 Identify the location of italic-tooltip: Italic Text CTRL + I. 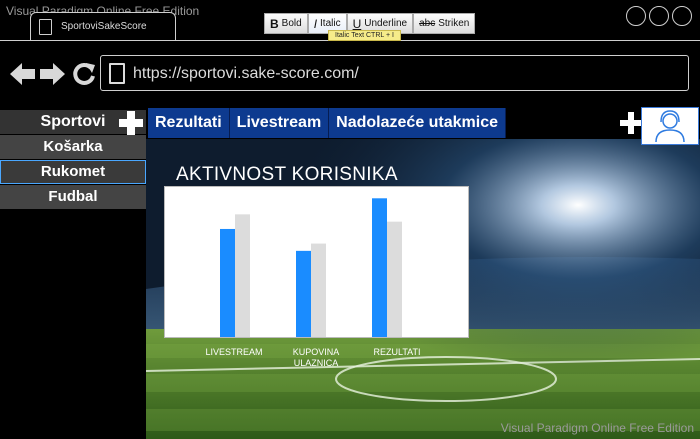
(364, 35).